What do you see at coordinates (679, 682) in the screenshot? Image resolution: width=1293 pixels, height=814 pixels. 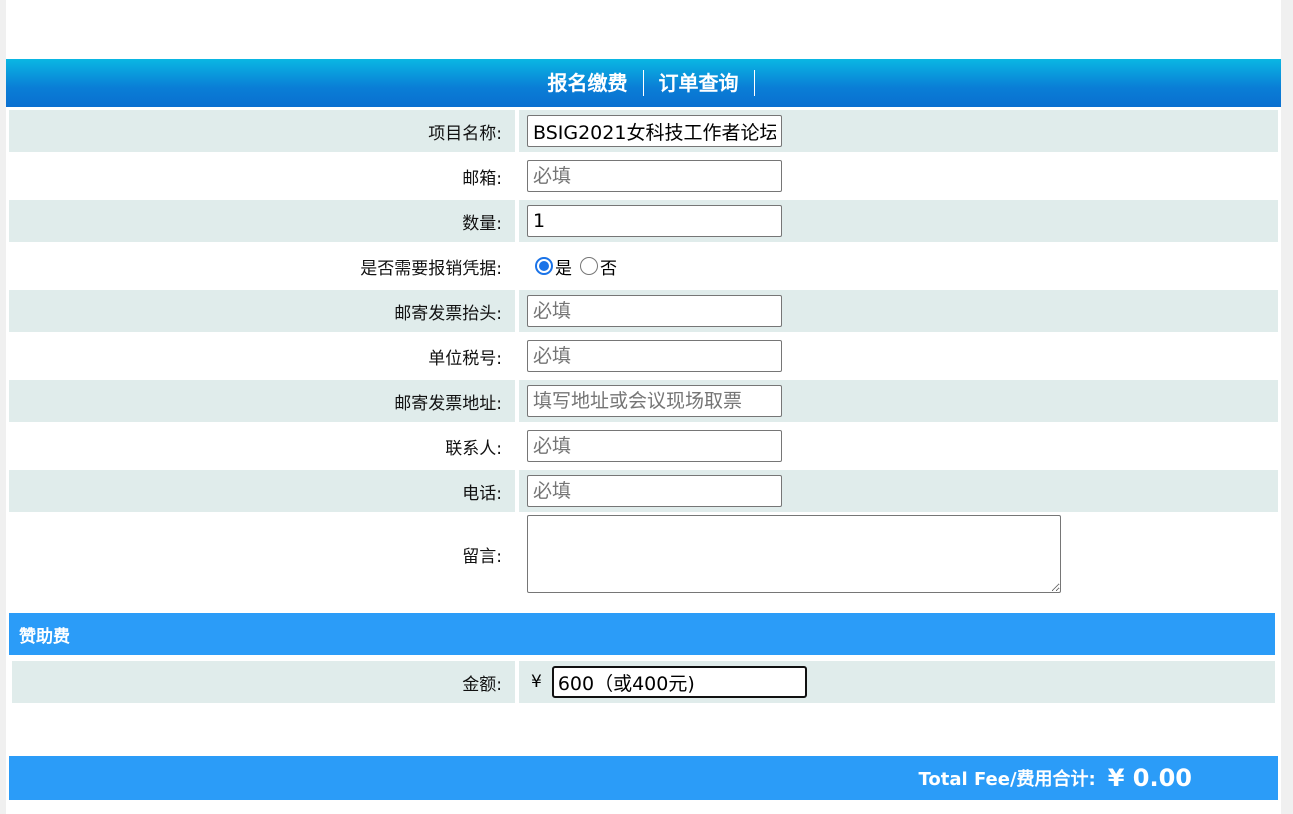 I see `amount-field` at bounding box center [679, 682].